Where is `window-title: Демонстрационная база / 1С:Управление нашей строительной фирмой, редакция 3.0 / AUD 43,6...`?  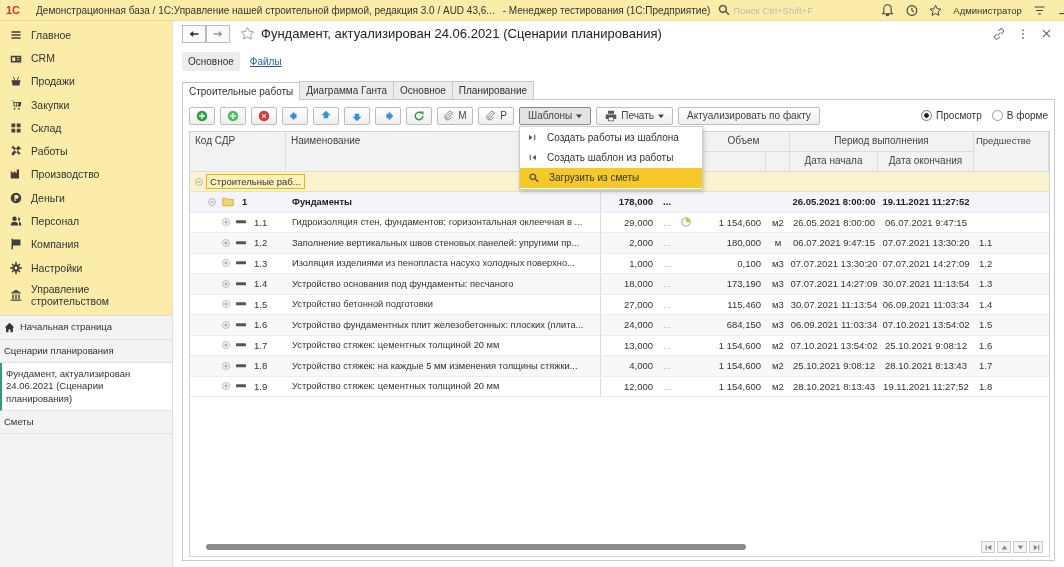 window-title: Демонстрационная база / 1С:Управление нашей строительной фирмой, редакция 3.0 / AUD 43,6... is located at coordinates (265, 10).